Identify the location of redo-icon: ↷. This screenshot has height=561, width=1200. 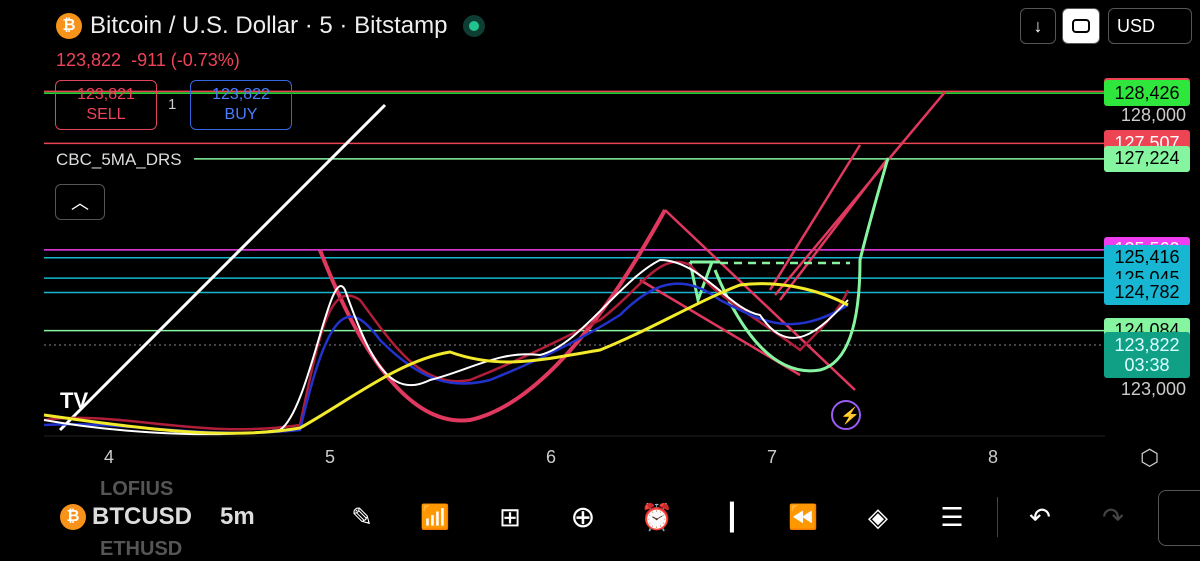
(1113, 516).